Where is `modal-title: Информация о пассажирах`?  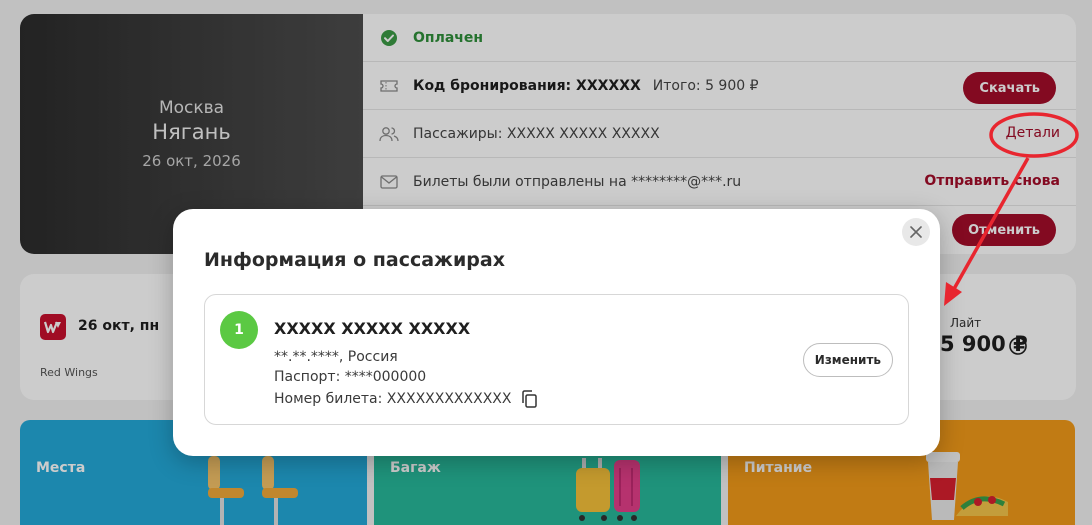 modal-title: Информация о пассажирах is located at coordinates (354, 260).